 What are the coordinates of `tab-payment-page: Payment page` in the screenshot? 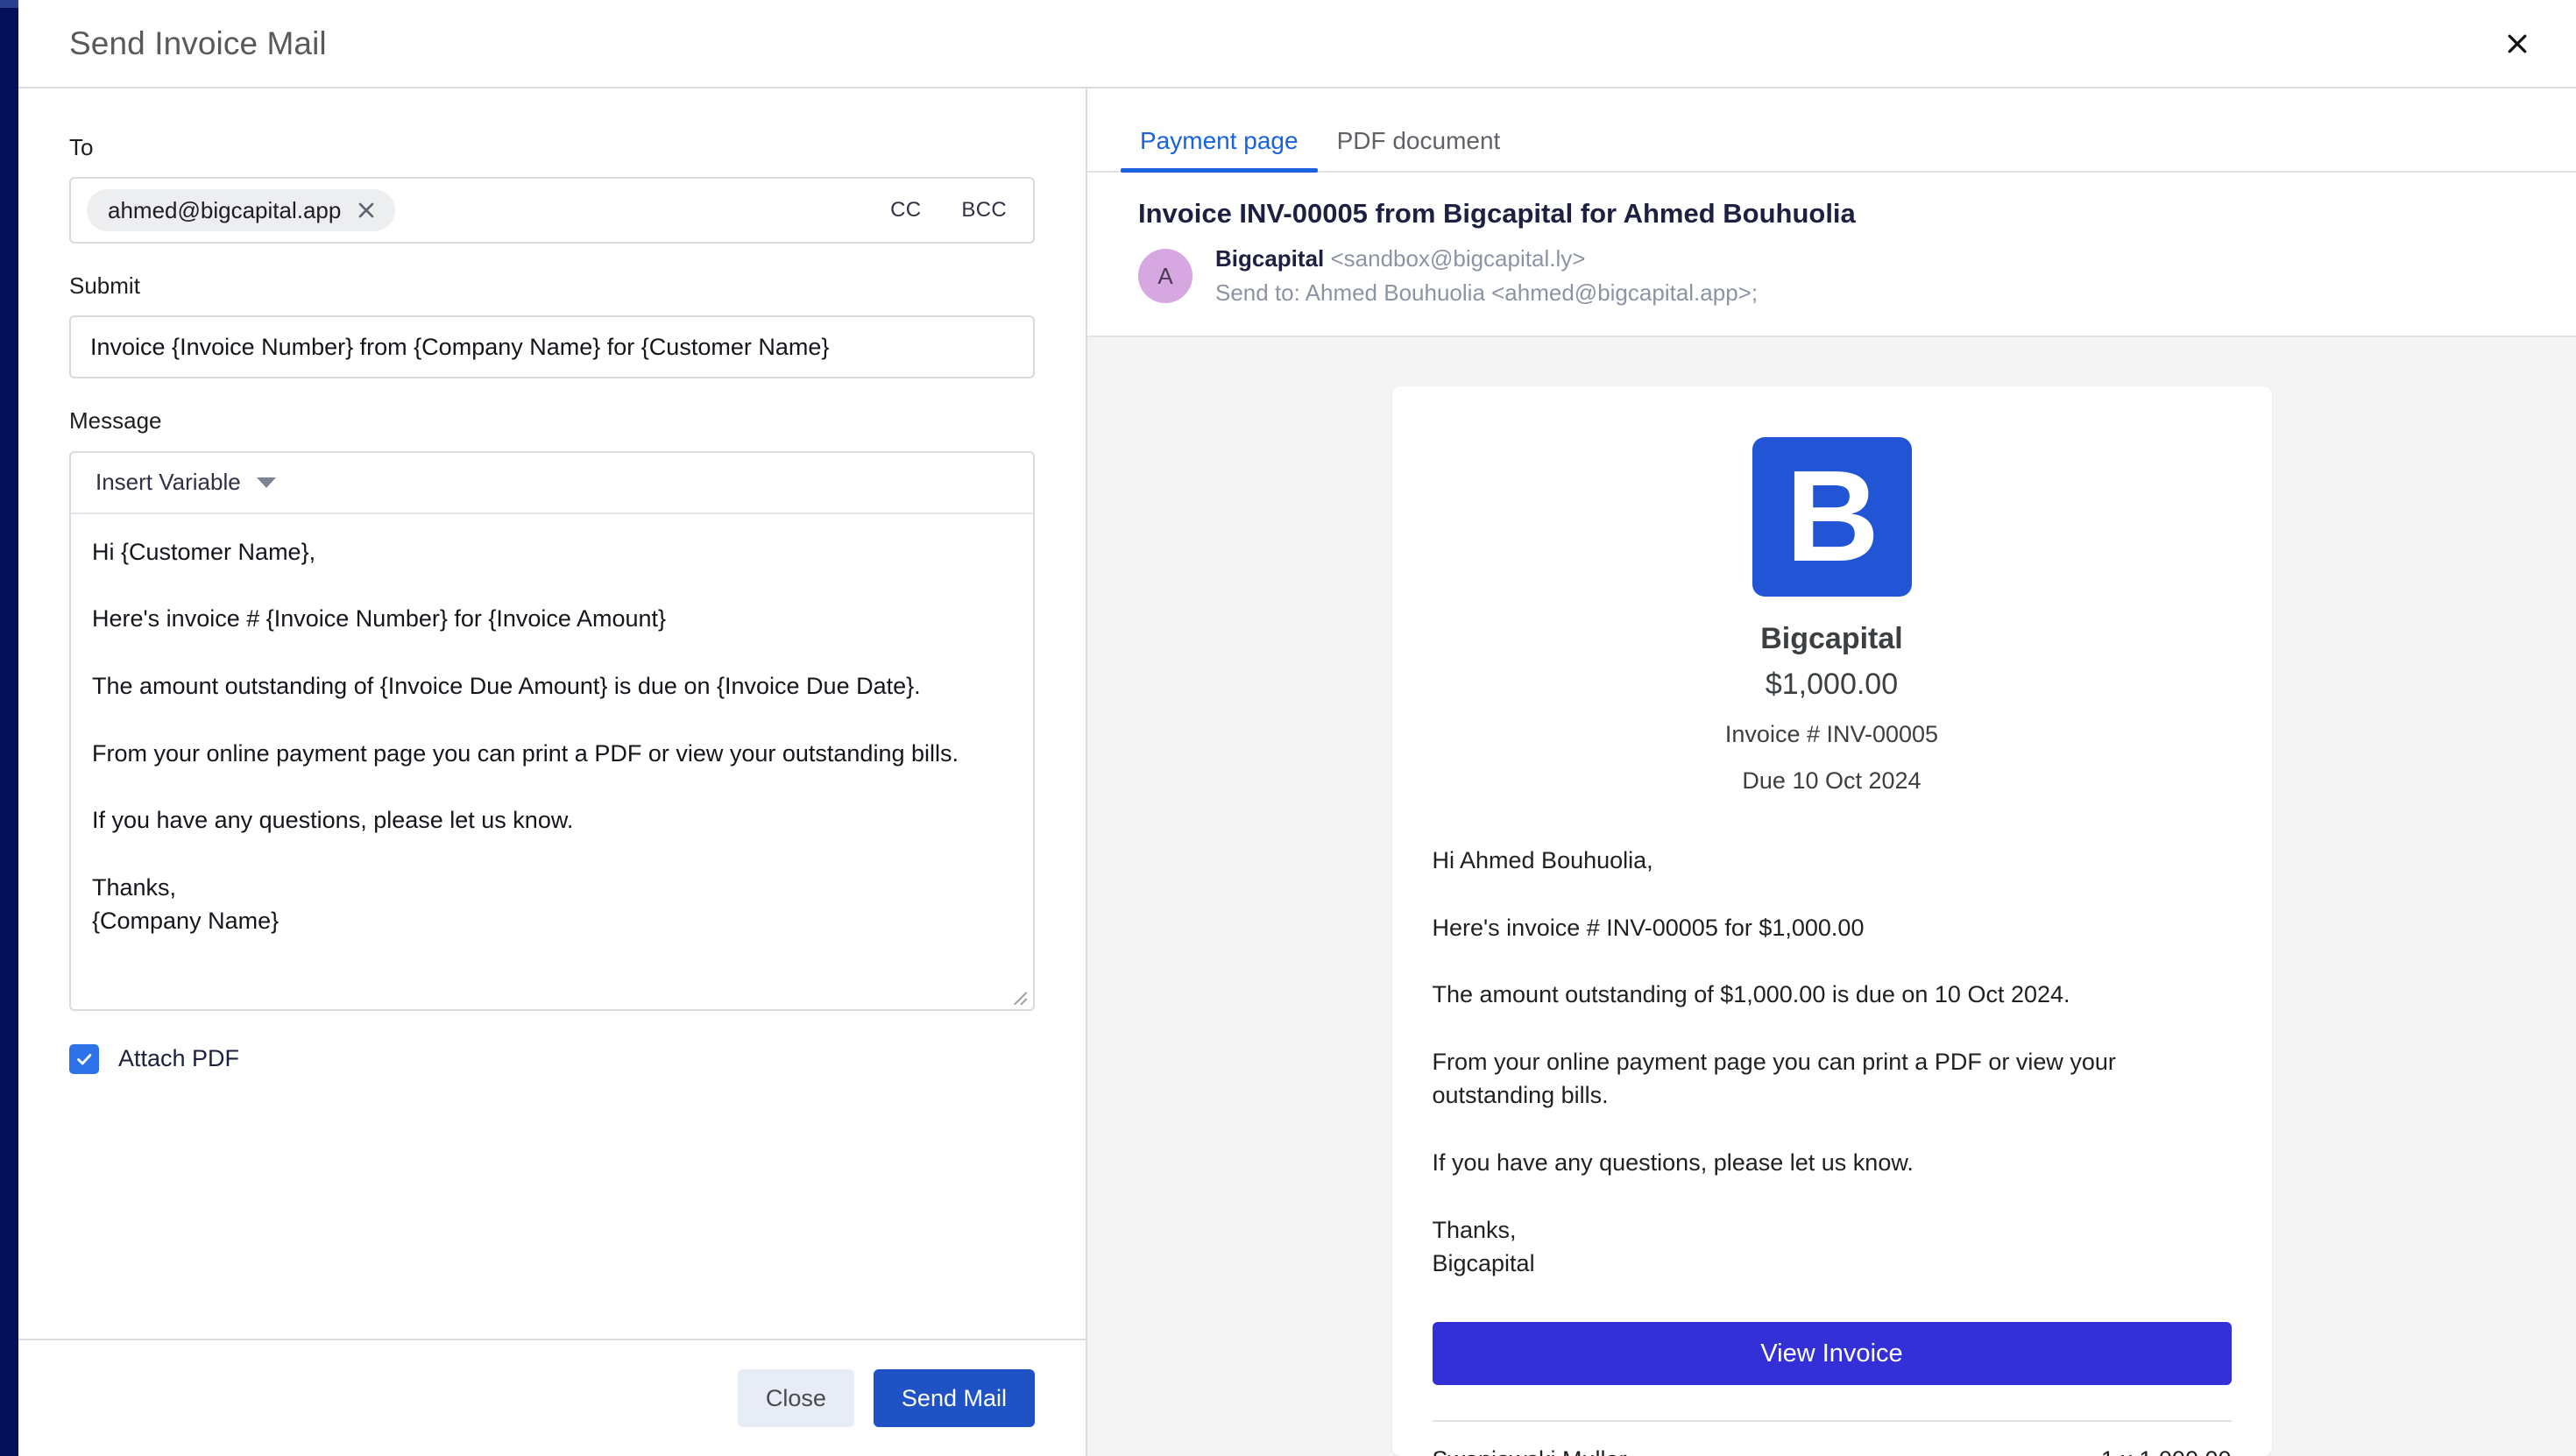 It's located at (1219, 151).